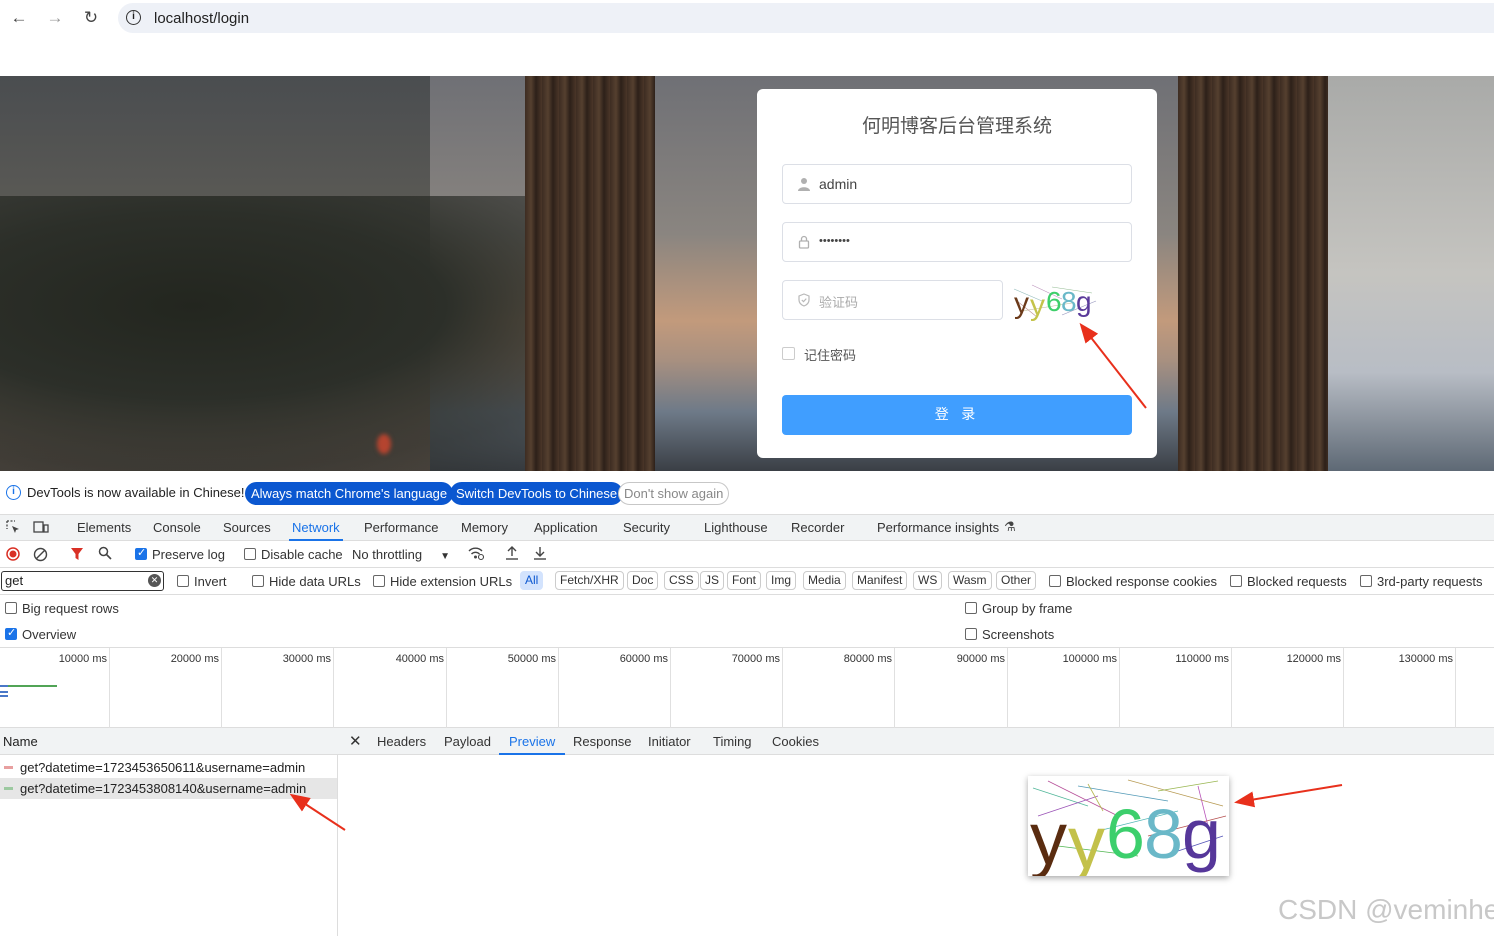  I want to click on screenshots-toggle: Screenshots, so click(1009, 634).